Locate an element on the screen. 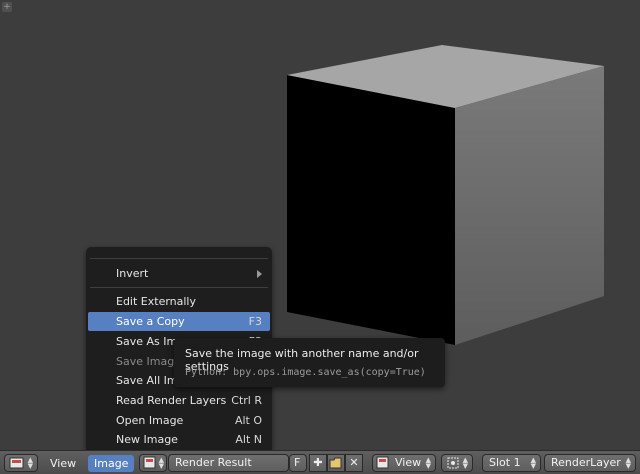 This screenshot has height=474, width=640. unlink-image-button: ✕ is located at coordinates (354, 463).